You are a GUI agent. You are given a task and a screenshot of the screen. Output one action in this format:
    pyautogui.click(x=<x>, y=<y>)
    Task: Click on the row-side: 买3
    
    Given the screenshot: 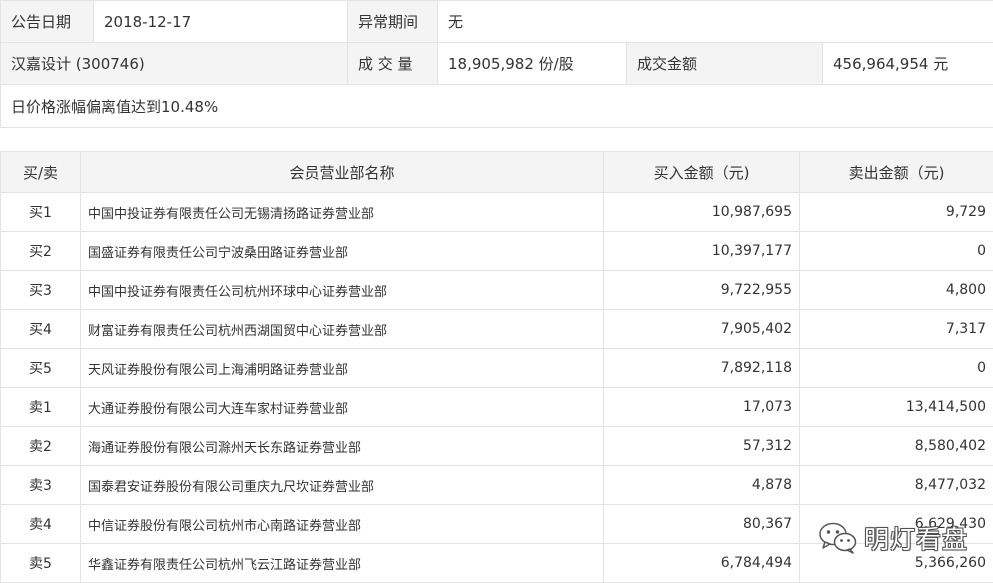 What is the action you would take?
    pyautogui.click(x=41, y=290)
    